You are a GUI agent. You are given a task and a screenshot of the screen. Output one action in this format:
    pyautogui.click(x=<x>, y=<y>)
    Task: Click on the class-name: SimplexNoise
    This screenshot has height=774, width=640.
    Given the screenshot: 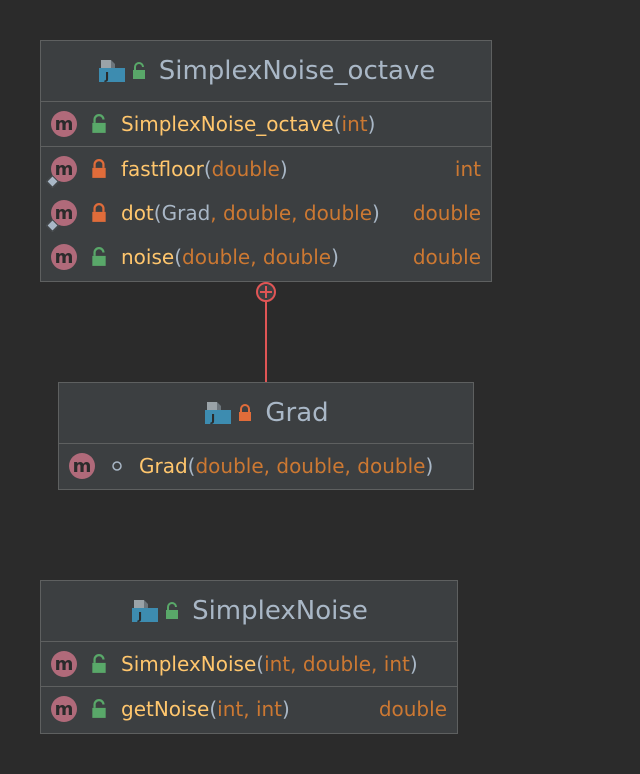 What is the action you would take?
    pyautogui.click(x=280, y=611)
    